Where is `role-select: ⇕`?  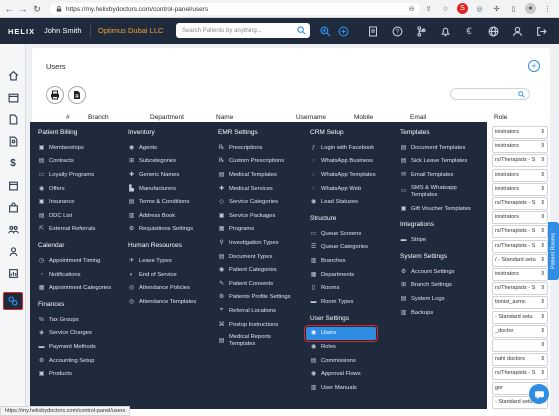
role-select: ⇕ is located at coordinates (520, 345).